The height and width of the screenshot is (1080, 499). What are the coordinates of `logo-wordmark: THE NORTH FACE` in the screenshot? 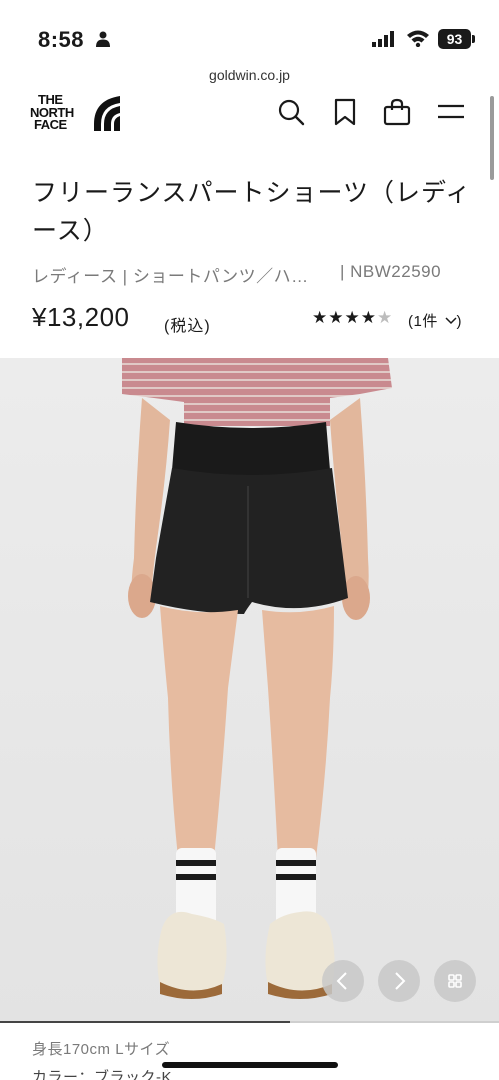 It's located at (52, 112).